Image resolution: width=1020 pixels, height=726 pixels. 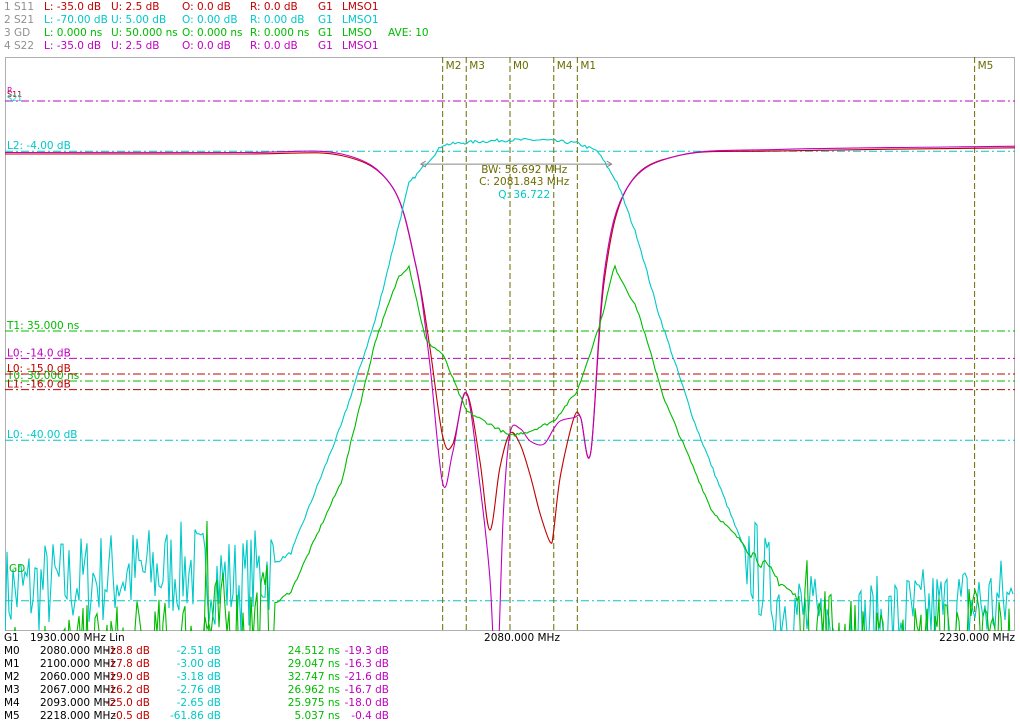 I want to click on marker-s21: -2.76 dB, so click(x=198, y=690).